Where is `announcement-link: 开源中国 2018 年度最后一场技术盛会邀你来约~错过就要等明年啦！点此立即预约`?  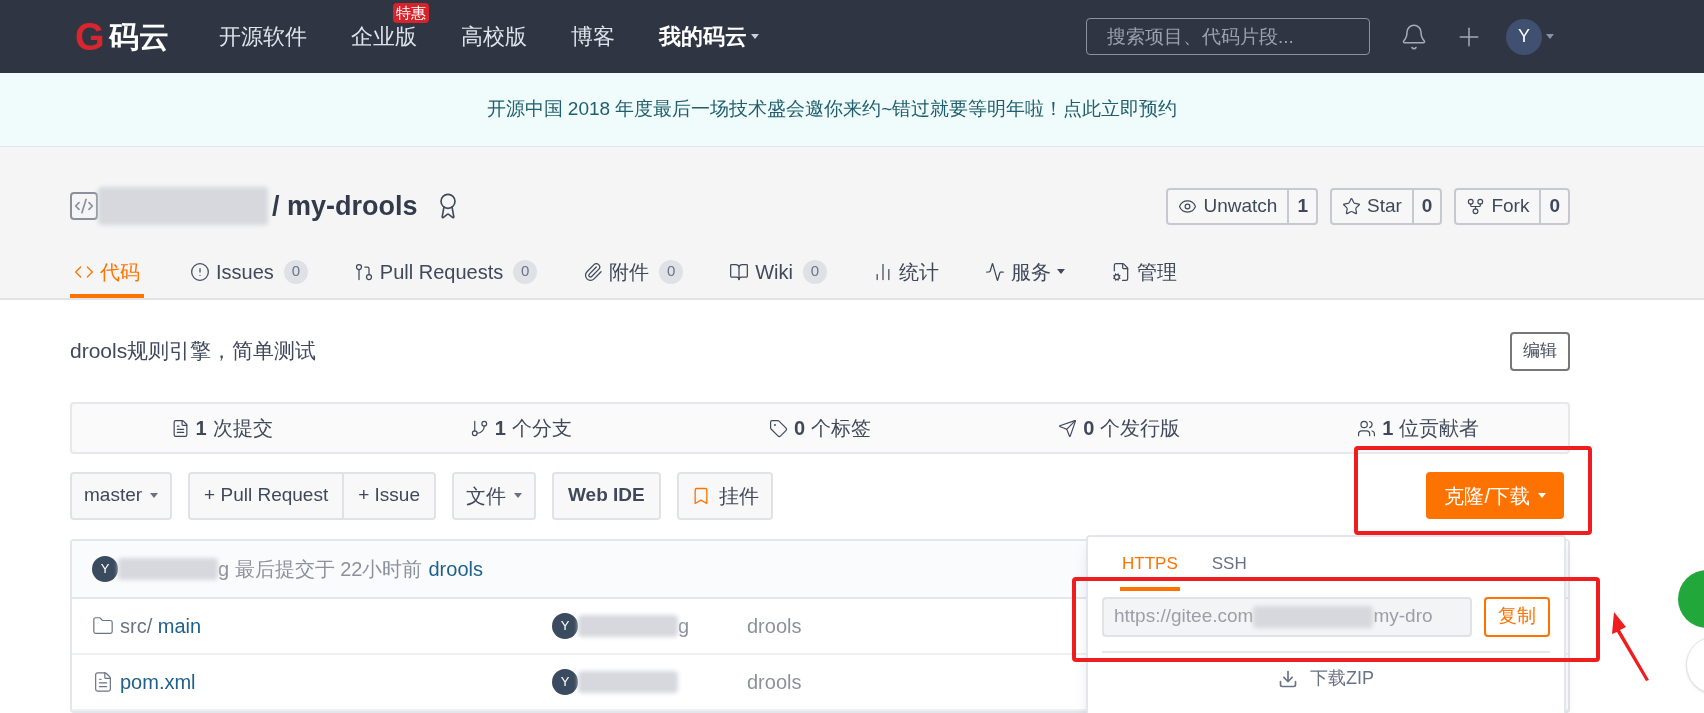 announcement-link: 开源中国 2018 年度最后一场技术盛会邀你来约~错过就要等明年啦！点此立即预约 is located at coordinates (832, 109).